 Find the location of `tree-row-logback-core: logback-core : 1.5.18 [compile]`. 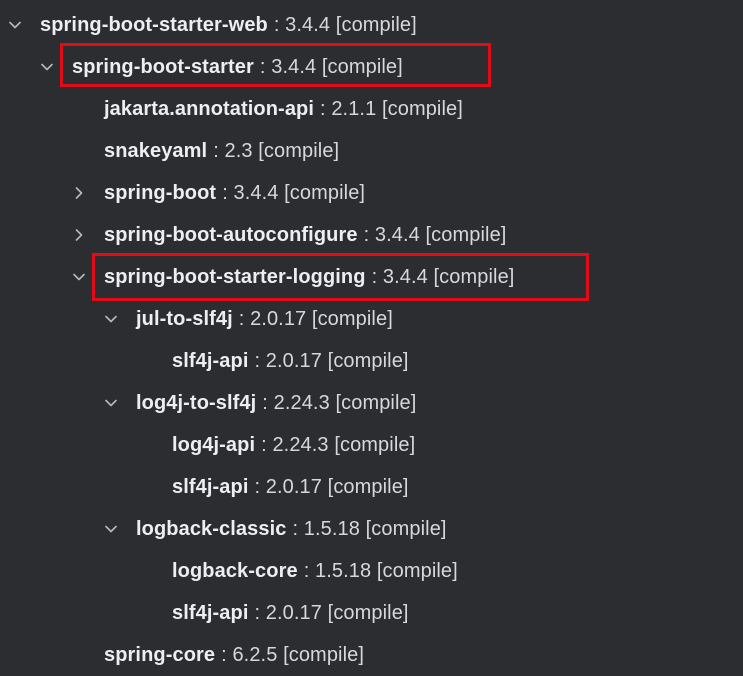

tree-row-logback-core: logback-core : 1.5.18 [compile] is located at coordinates (371, 571).